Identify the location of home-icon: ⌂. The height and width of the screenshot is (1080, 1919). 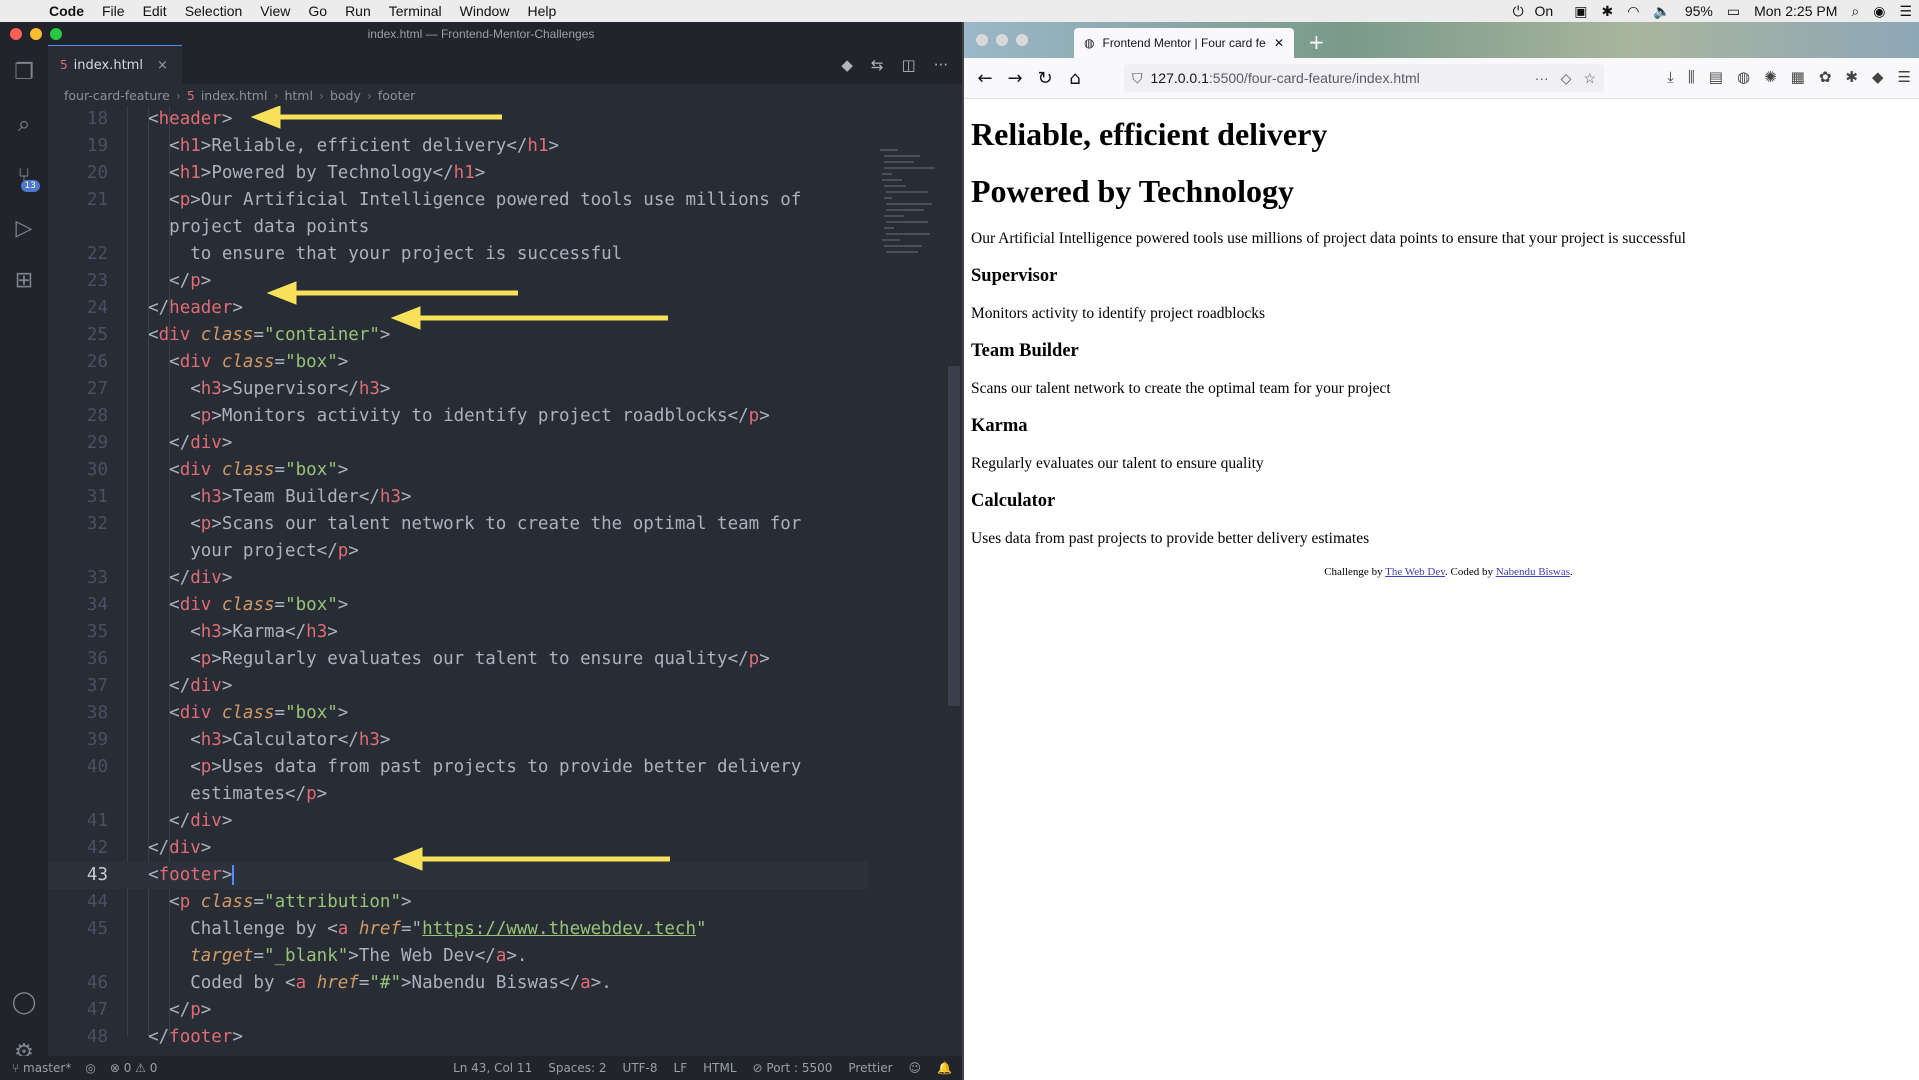
(1075, 78).